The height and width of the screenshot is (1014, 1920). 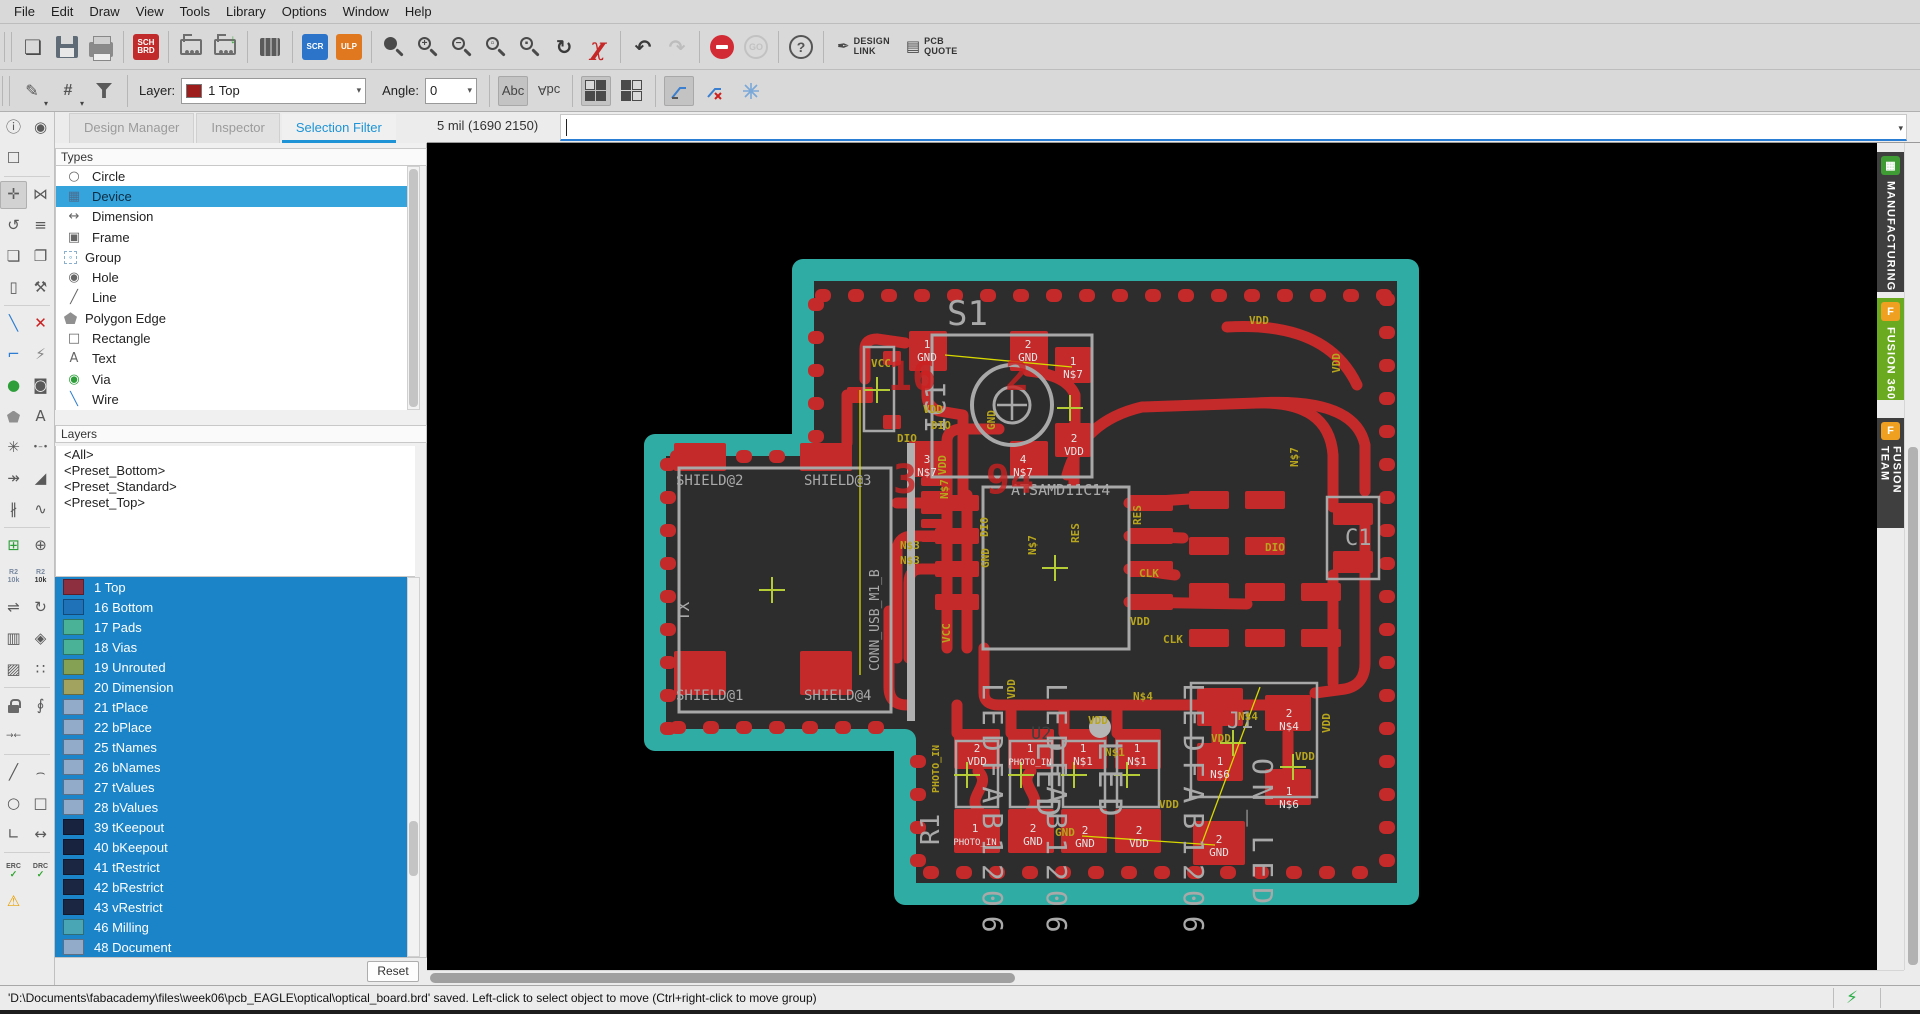 I want to click on menu-item-view: View, so click(x=150, y=12).